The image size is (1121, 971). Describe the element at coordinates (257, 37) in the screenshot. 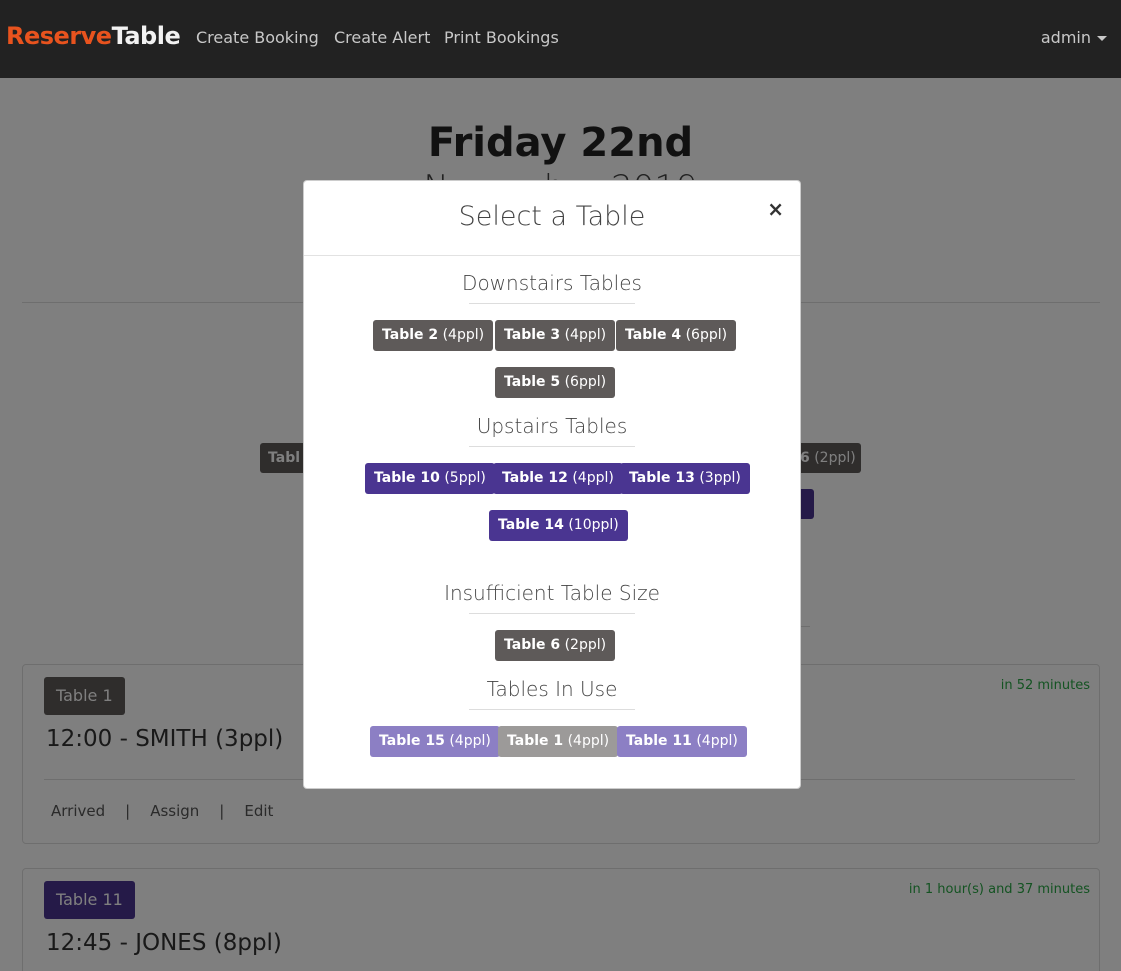

I see `nav-create-booking: Create Booking` at that location.